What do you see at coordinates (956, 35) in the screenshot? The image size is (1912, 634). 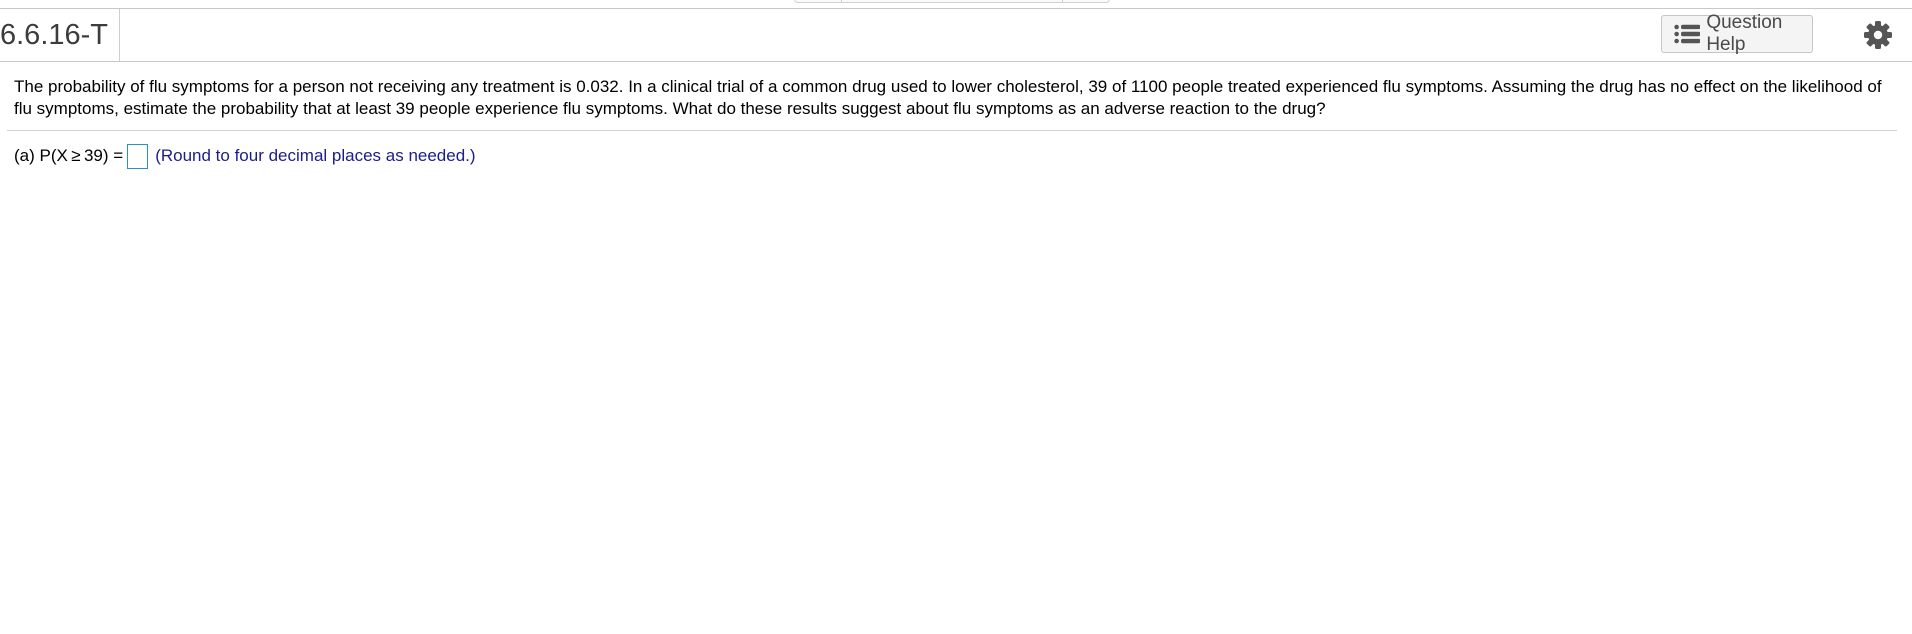 I see `question-header: 6.6.16-T Question Help` at bounding box center [956, 35].